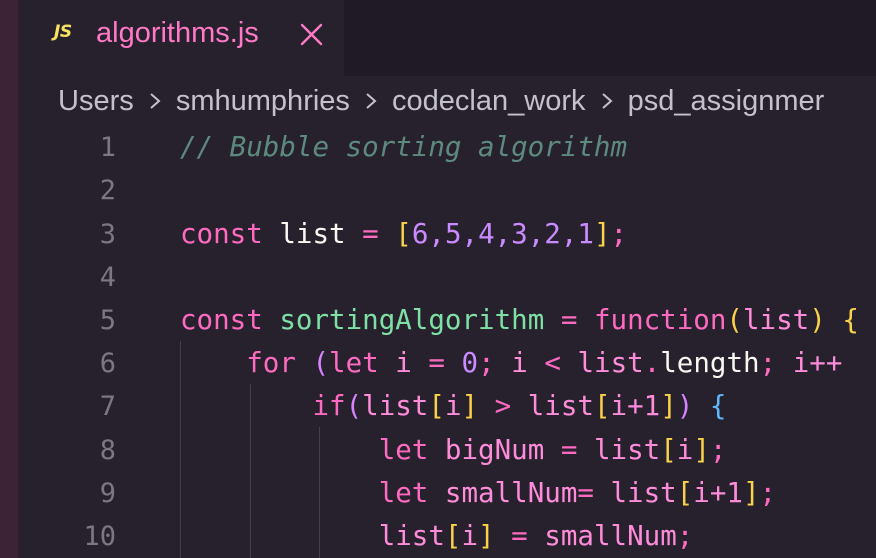 The image size is (876, 558). What do you see at coordinates (470, 363) in the screenshot?
I see `number: 0` at bounding box center [470, 363].